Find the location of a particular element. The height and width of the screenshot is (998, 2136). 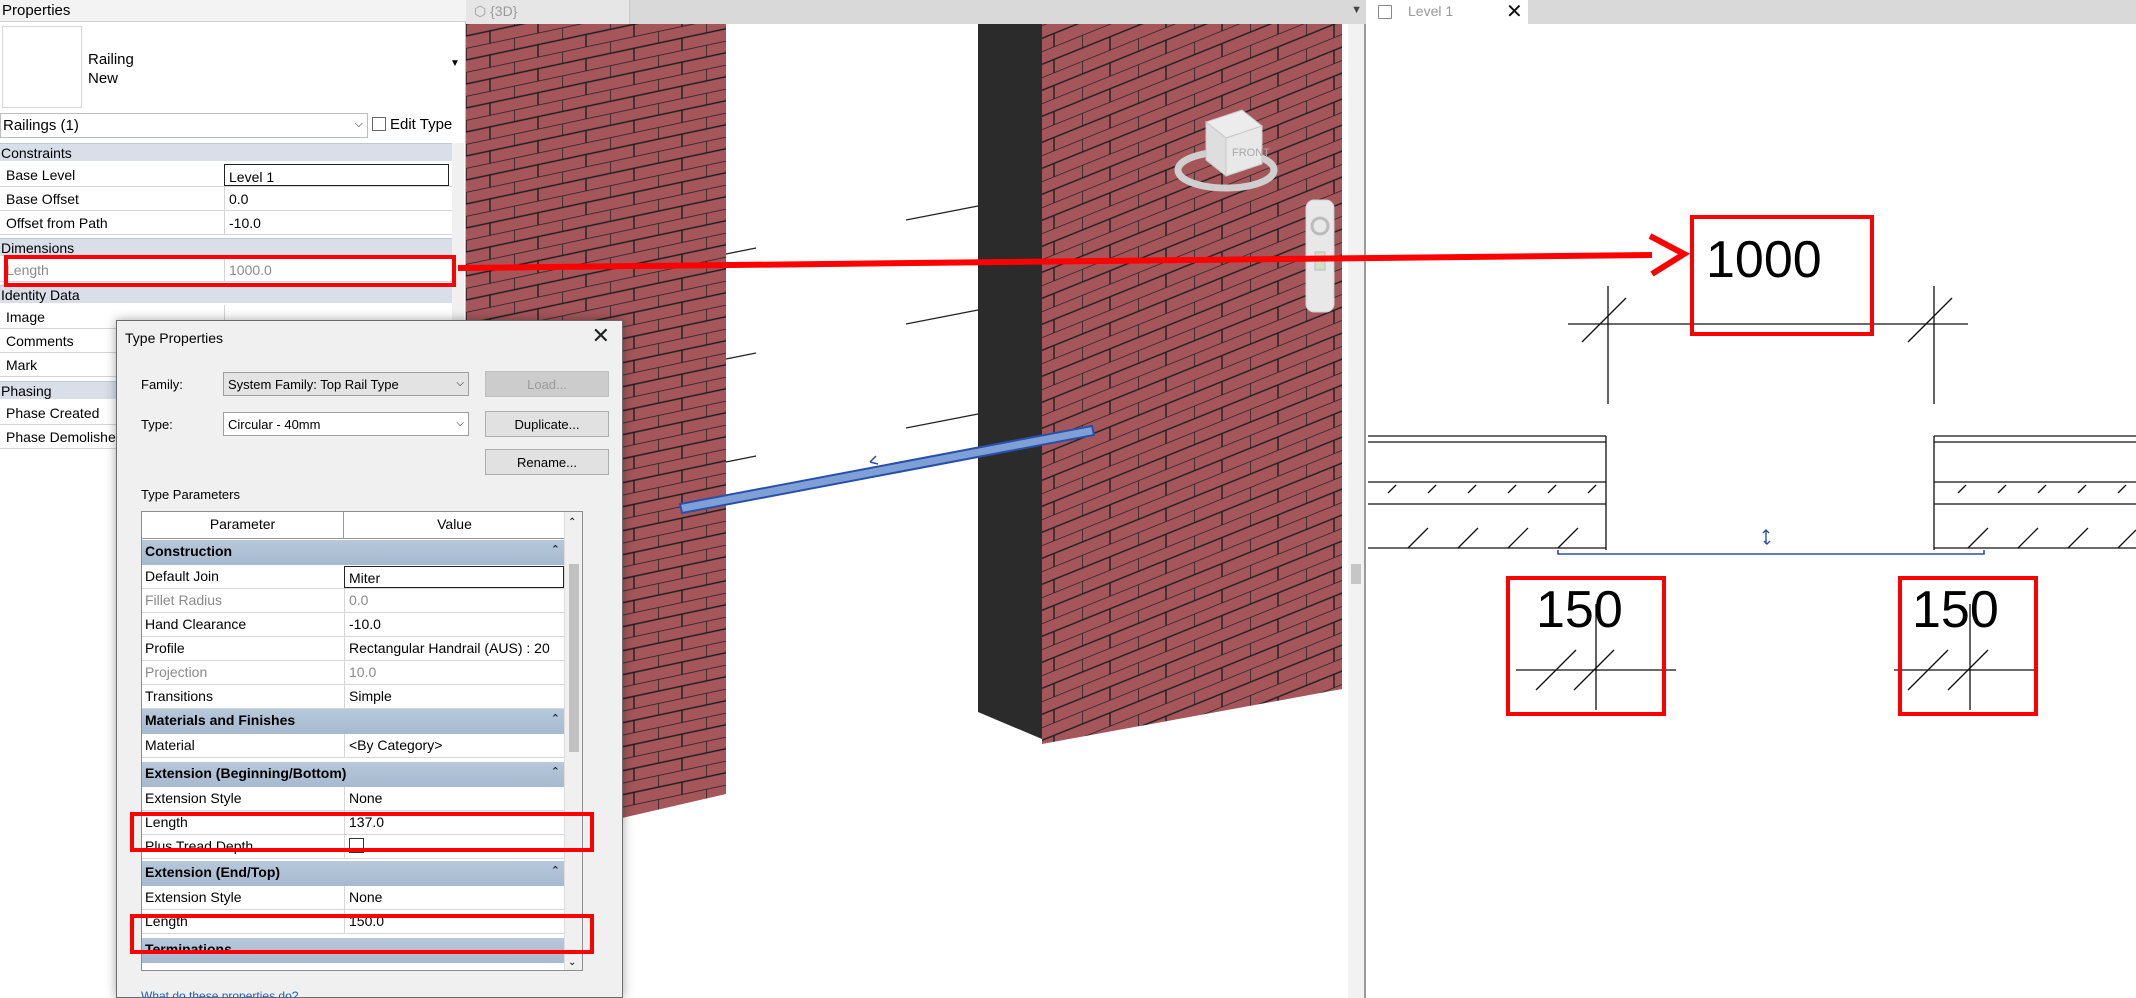

row-base-level: Base Level Level 1 is located at coordinates (226, 175).